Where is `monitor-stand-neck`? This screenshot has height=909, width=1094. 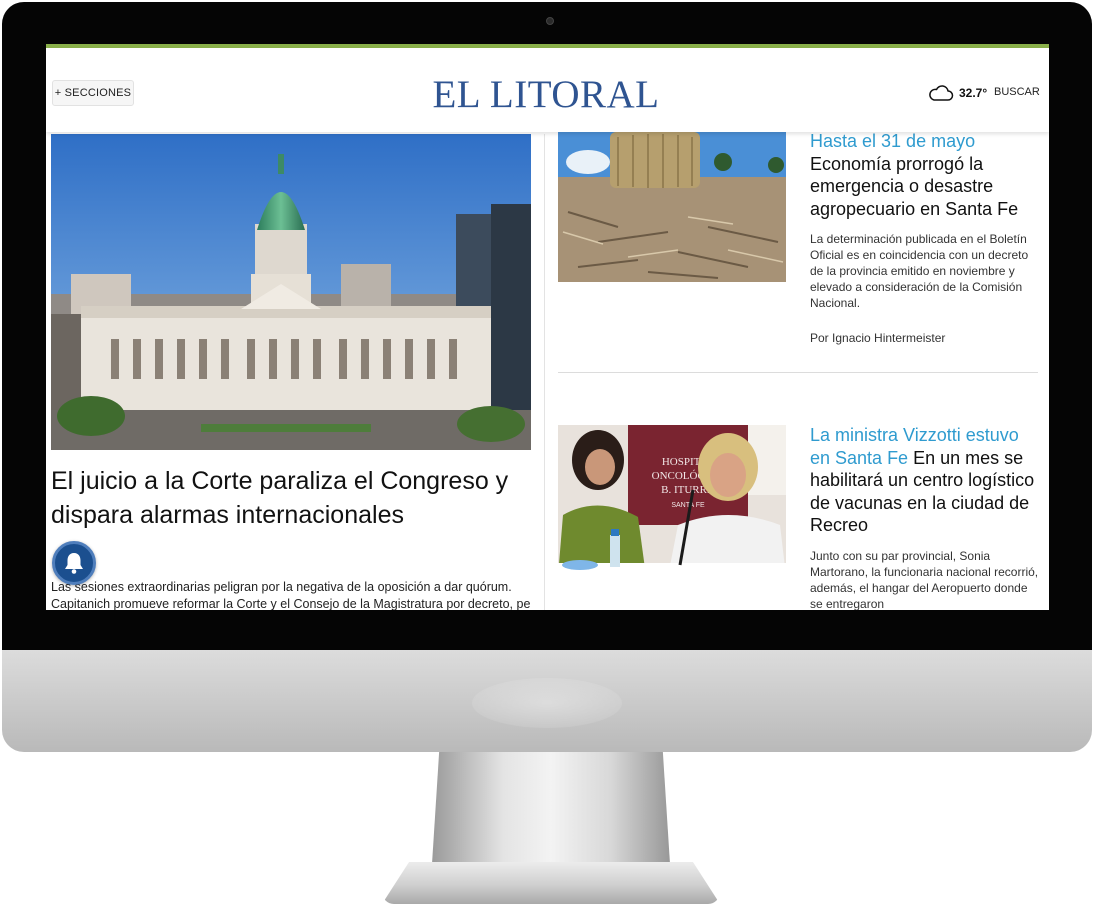
monitor-stand-neck is located at coordinates (551, 808).